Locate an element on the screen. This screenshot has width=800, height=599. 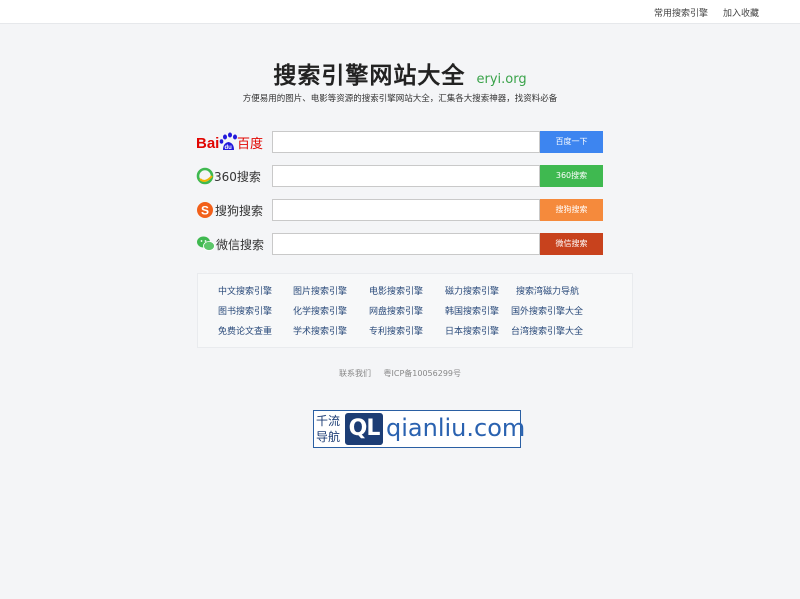
link-korea-search: 韩国搜索引擎 is located at coordinates (472, 310).